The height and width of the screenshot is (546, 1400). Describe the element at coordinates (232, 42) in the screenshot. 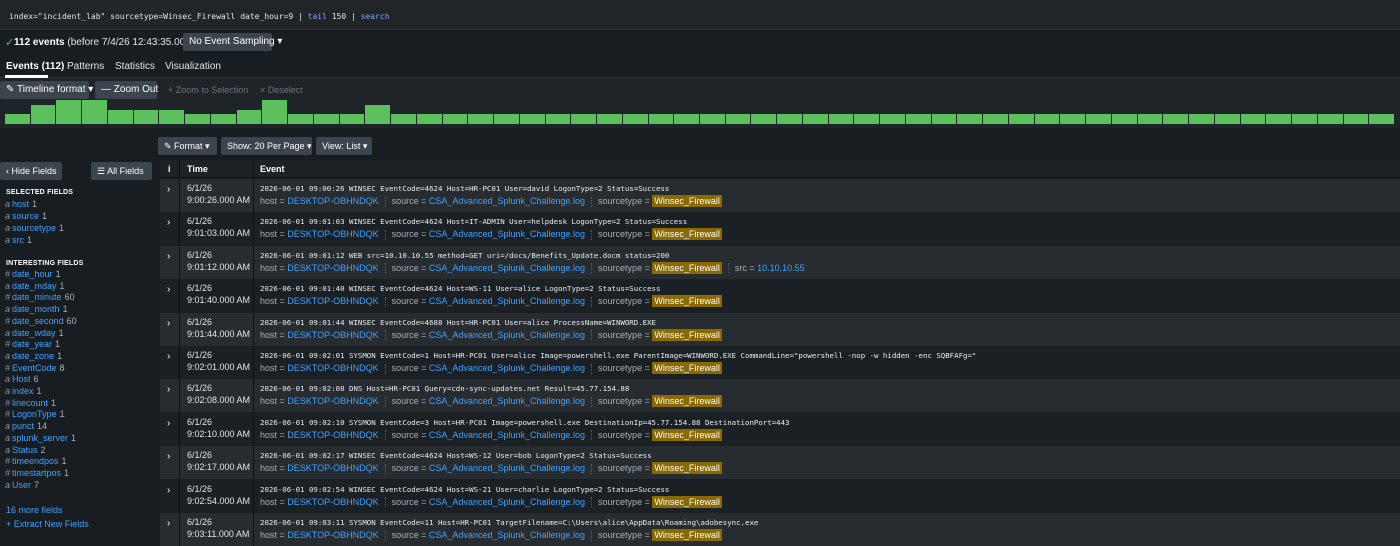

I see `event-sampling-dropdown: No Event Sampling ▾` at that location.